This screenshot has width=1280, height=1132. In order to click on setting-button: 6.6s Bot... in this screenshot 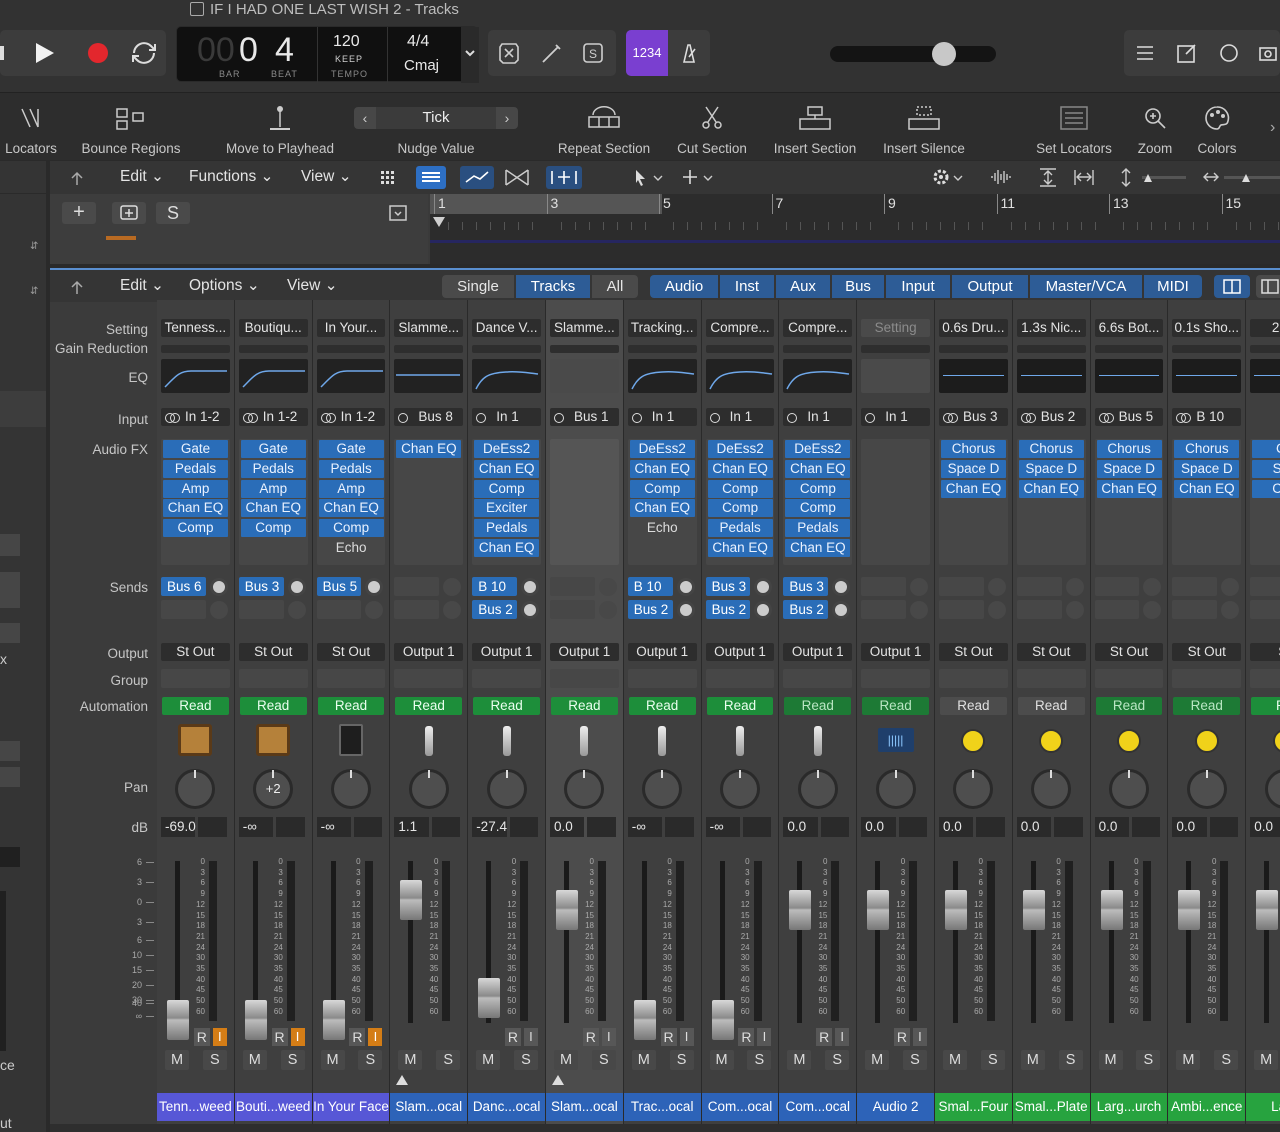, I will do `click(1129, 328)`.